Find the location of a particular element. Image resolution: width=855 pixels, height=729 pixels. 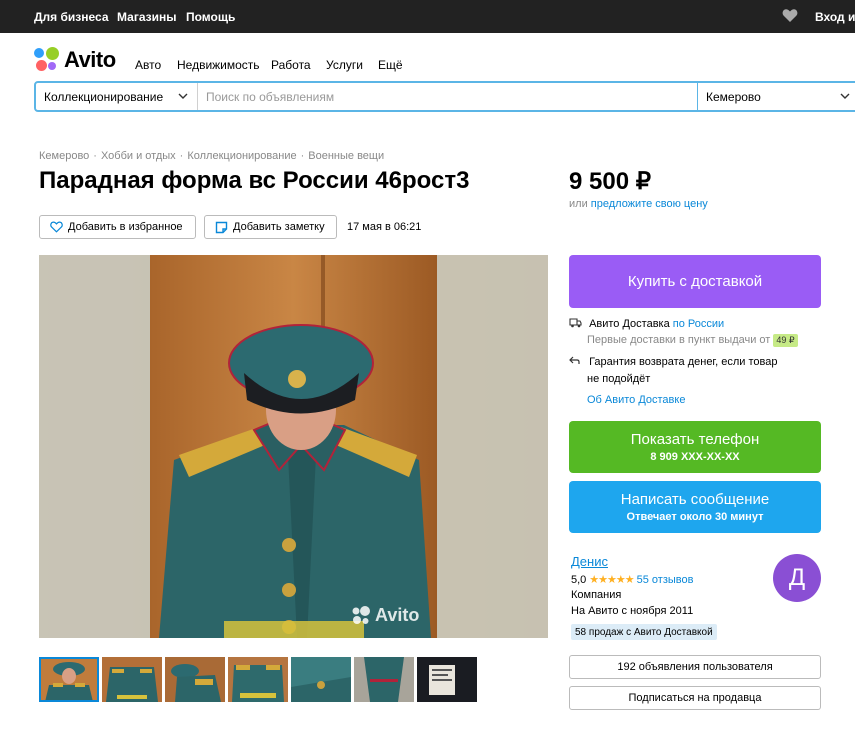

login-link: Вход и р is located at coordinates (835, 17).